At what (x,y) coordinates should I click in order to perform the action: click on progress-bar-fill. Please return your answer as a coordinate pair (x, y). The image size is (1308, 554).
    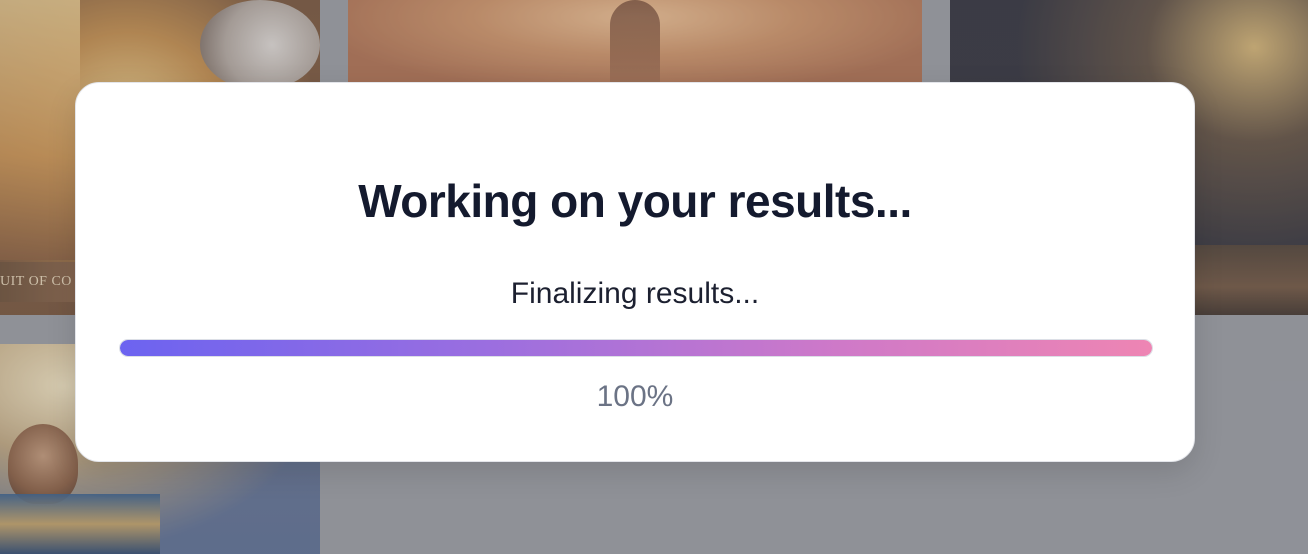
    Looking at the image, I should click on (636, 348).